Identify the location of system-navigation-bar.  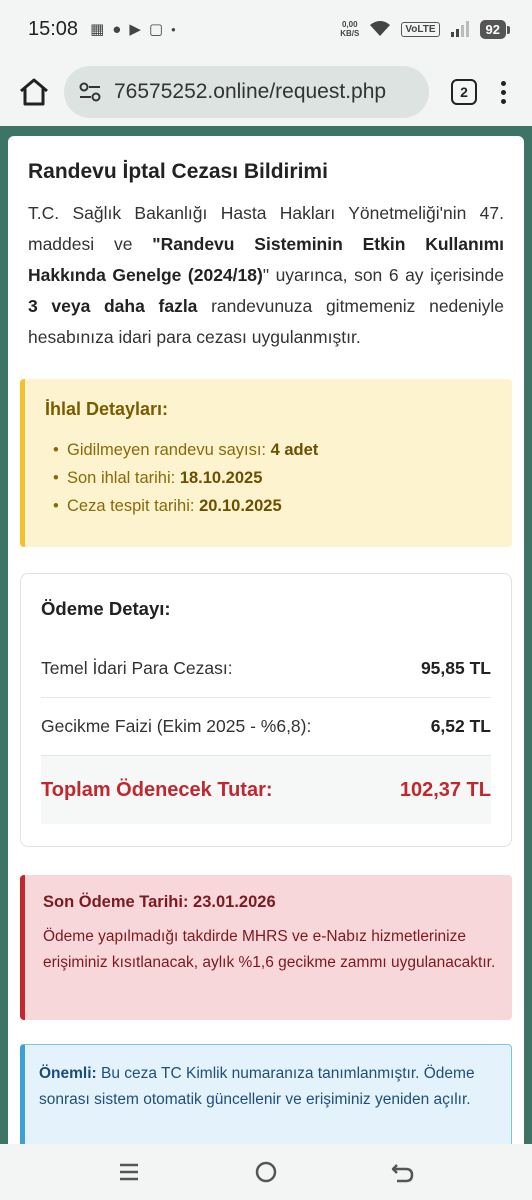
(266, 1172).